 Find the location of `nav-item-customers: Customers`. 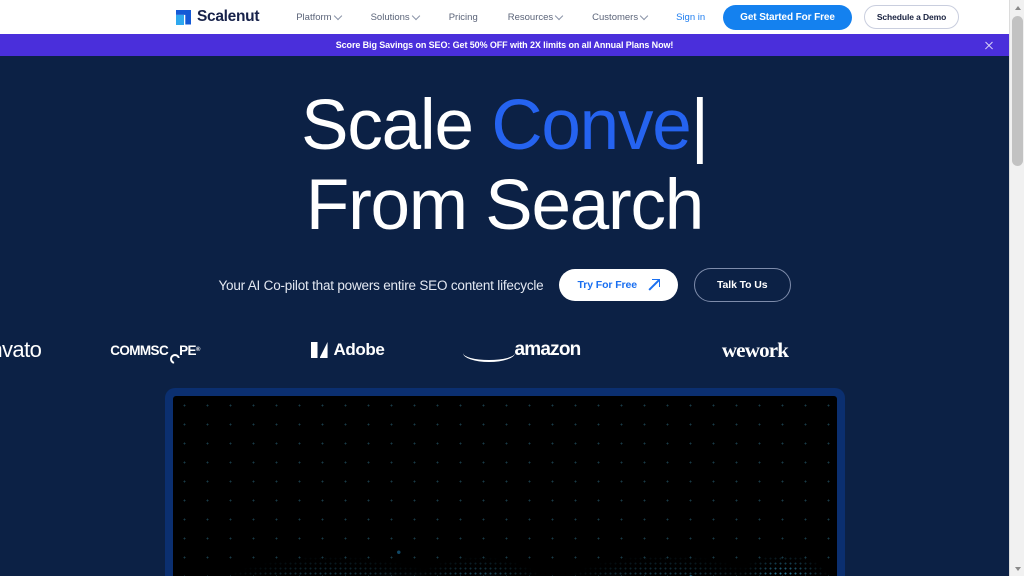

nav-item-customers: Customers is located at coordinates (619, 17).